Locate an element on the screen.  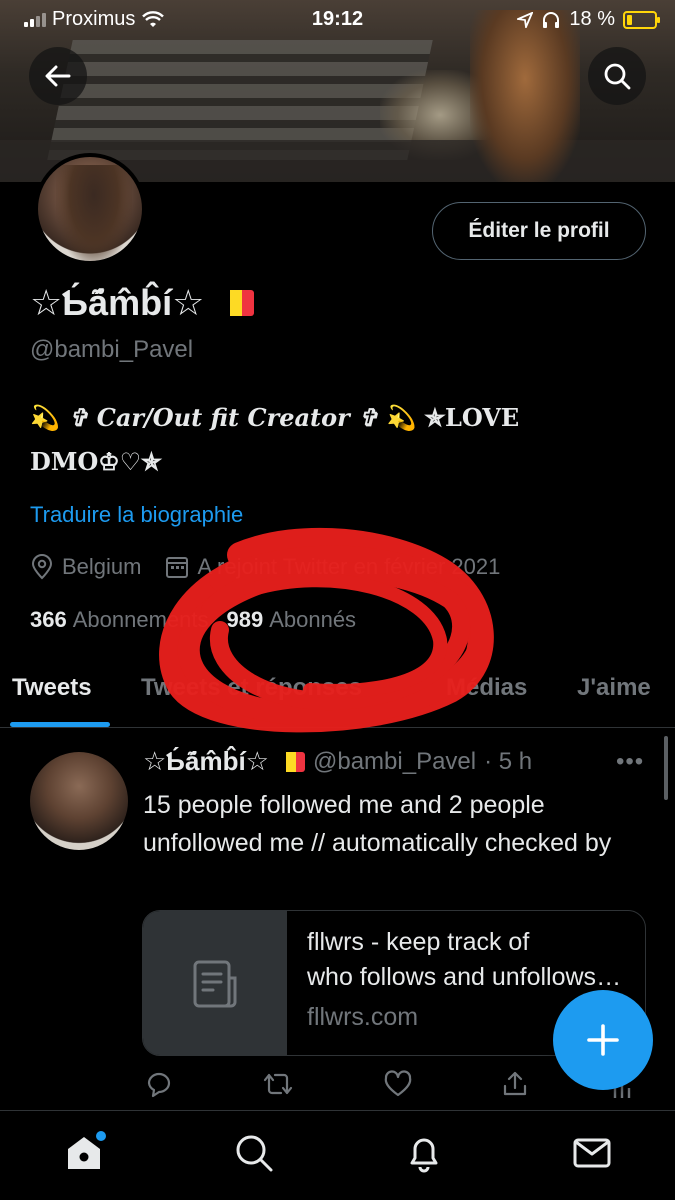
status-right: 18 % is located at coordinates (588, 19).